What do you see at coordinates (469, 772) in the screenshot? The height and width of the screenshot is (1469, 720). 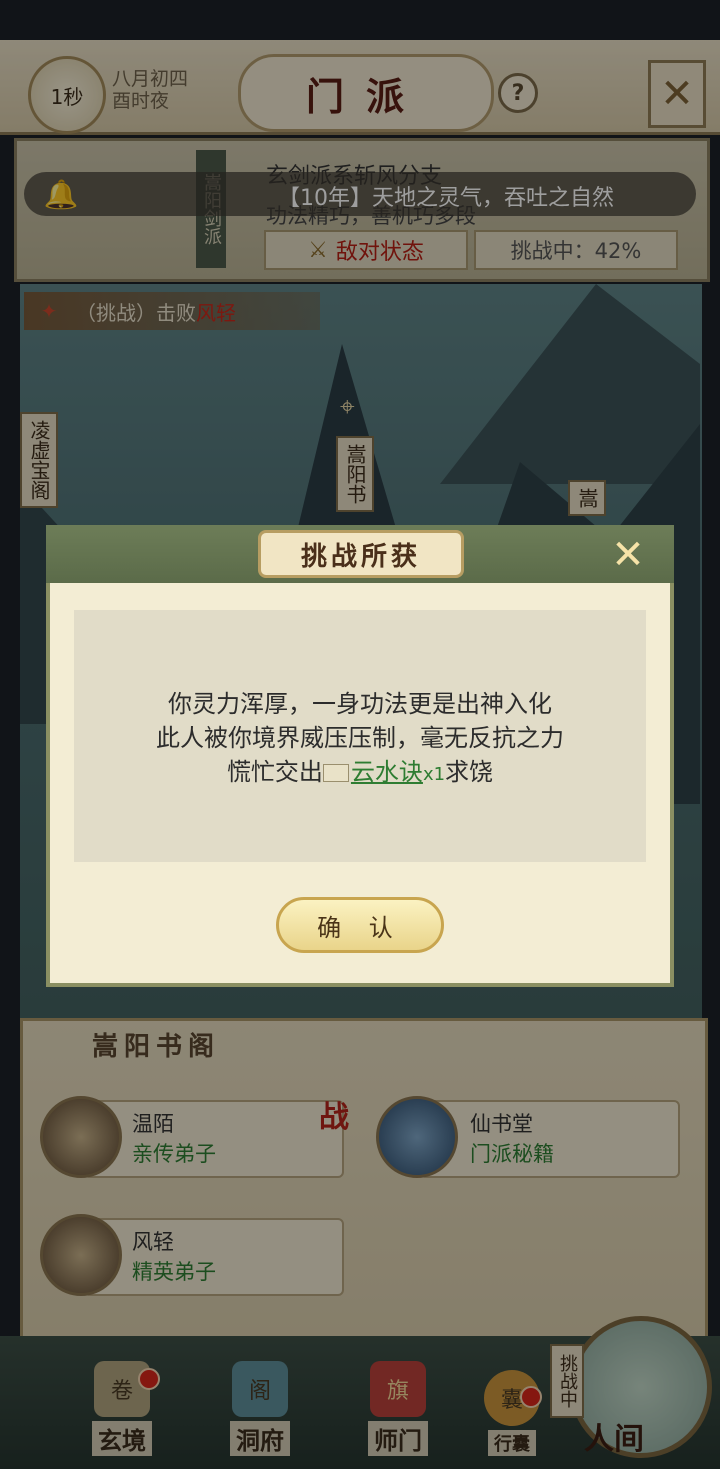 I see `reward-suffix: 求饶` at bounding box center [469, 772].